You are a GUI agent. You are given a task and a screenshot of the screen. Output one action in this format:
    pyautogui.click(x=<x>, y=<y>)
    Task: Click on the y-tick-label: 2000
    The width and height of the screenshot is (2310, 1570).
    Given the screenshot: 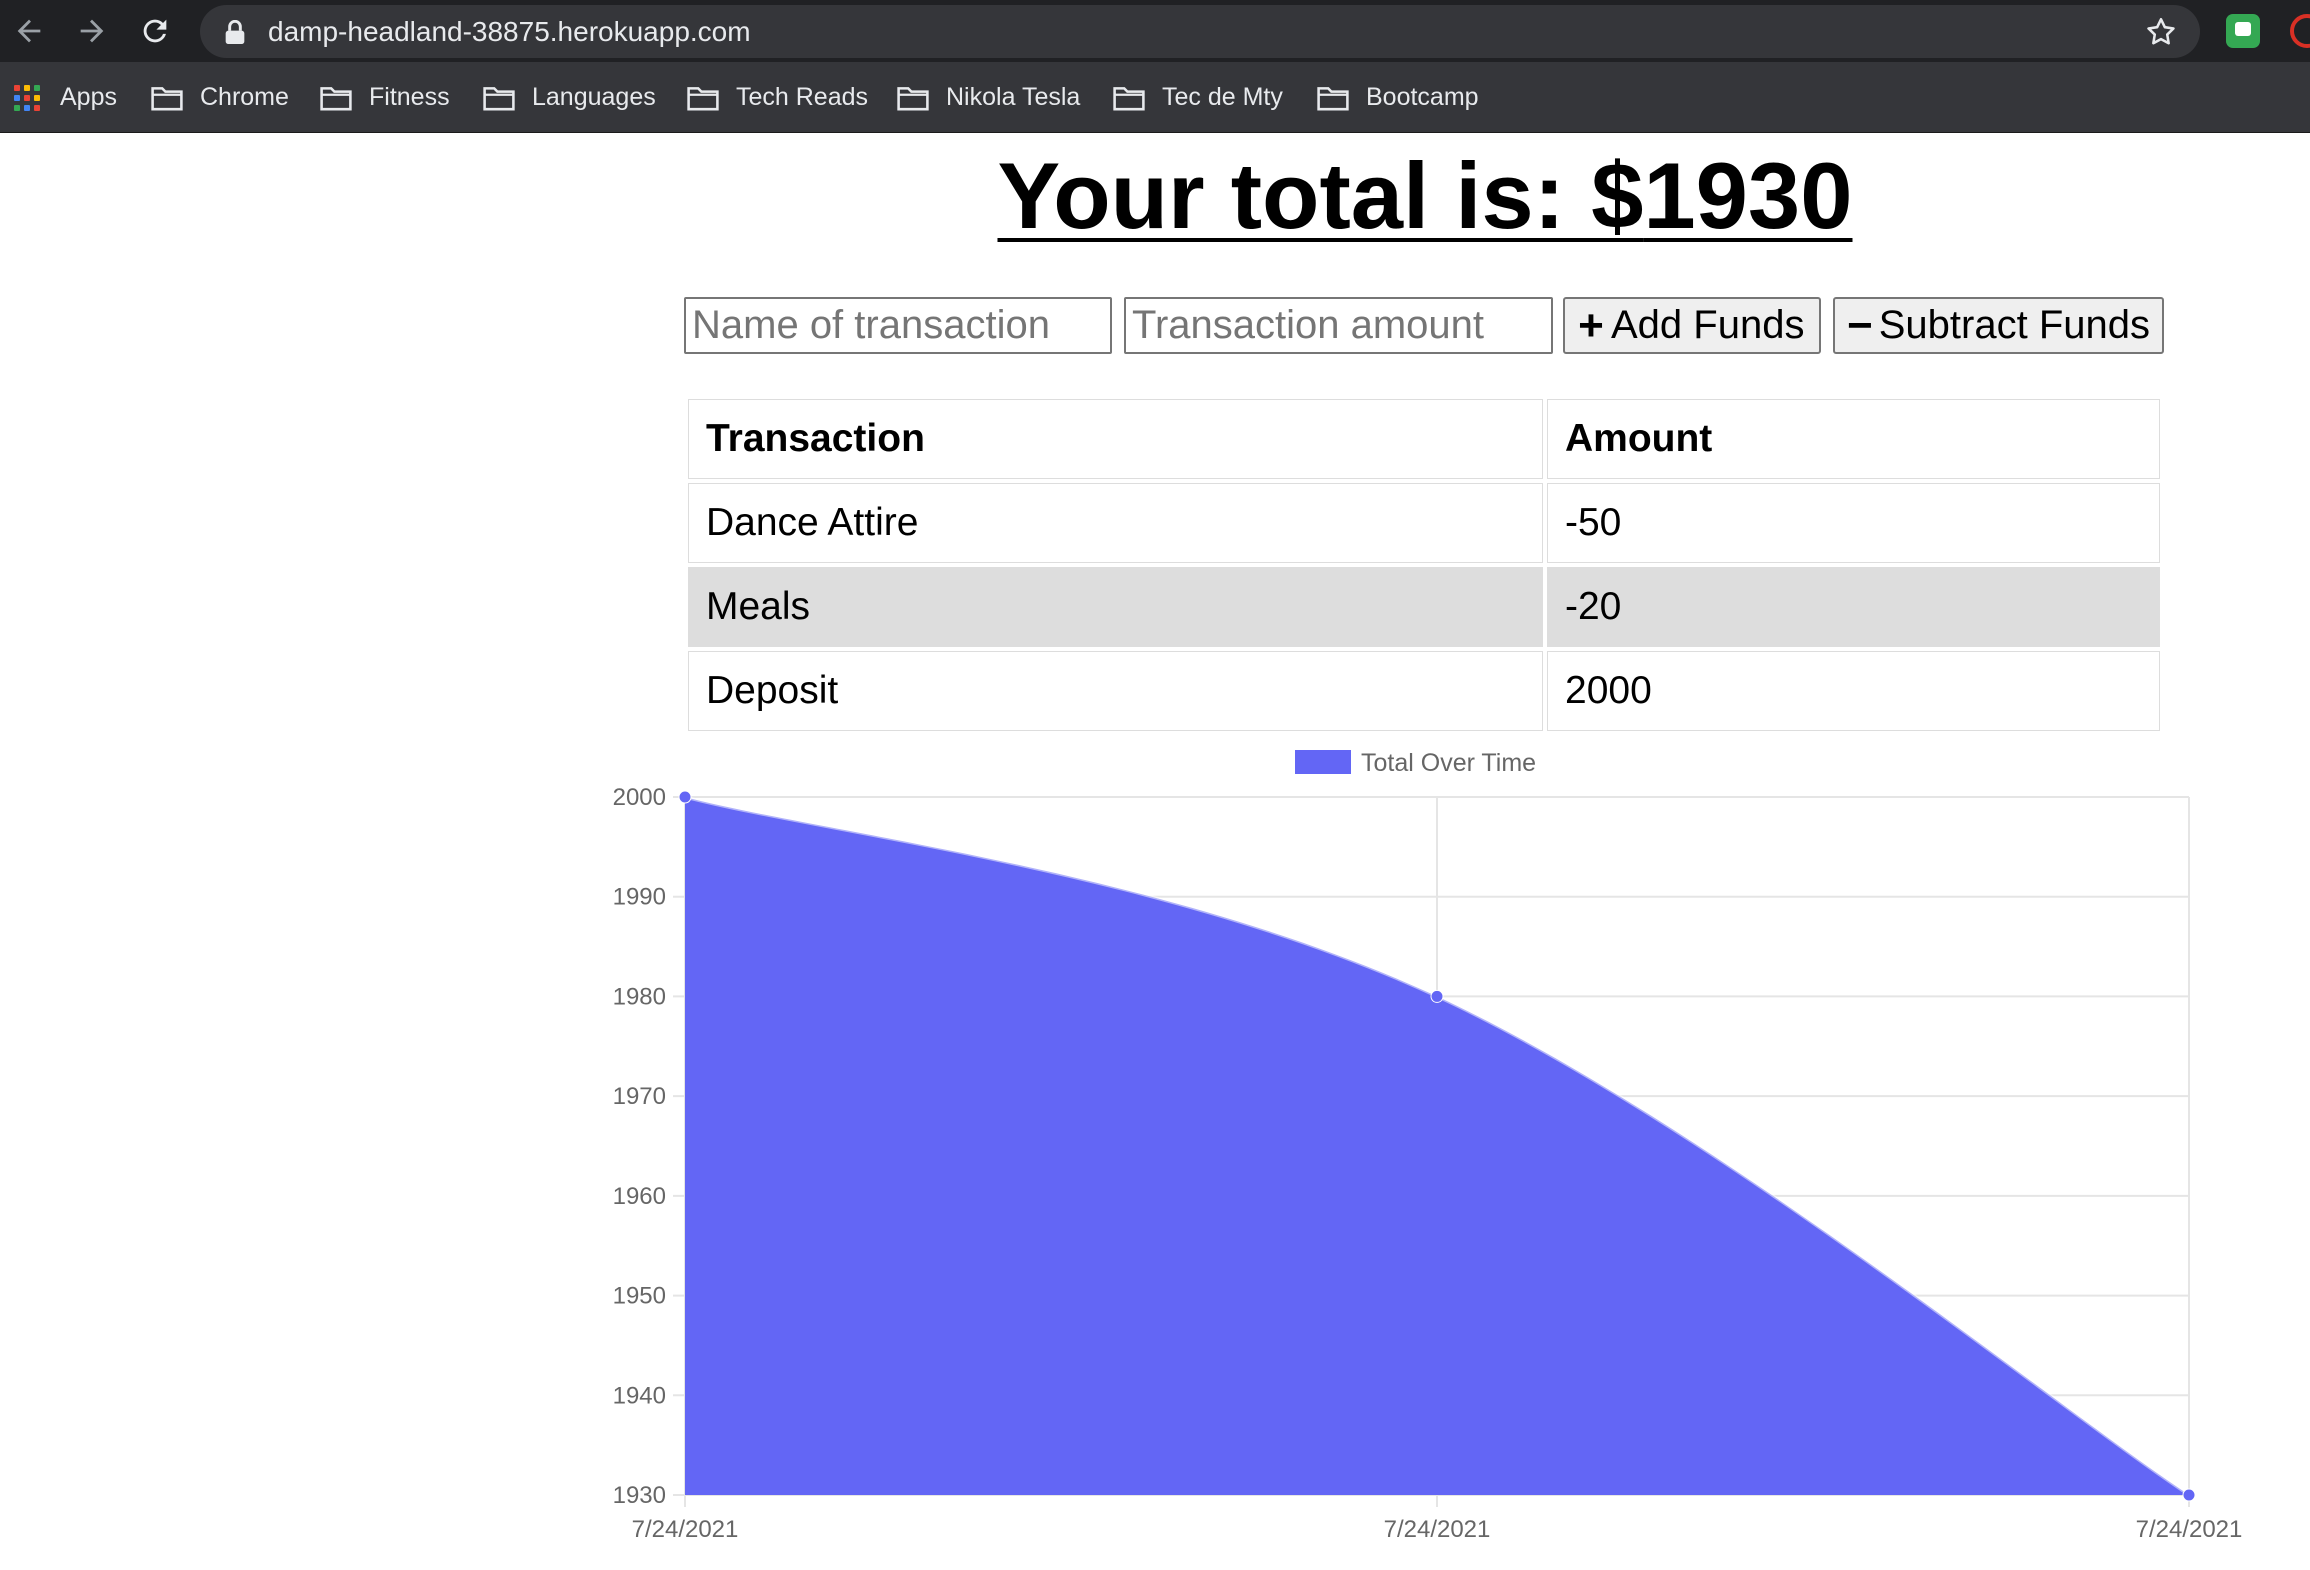 What is the action you would take?
    pyautogui.click(x=639, y=797)
    